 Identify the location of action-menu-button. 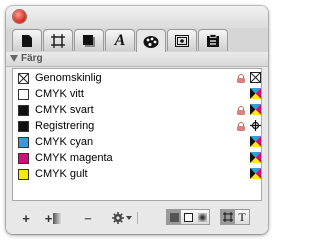
(122, 218).